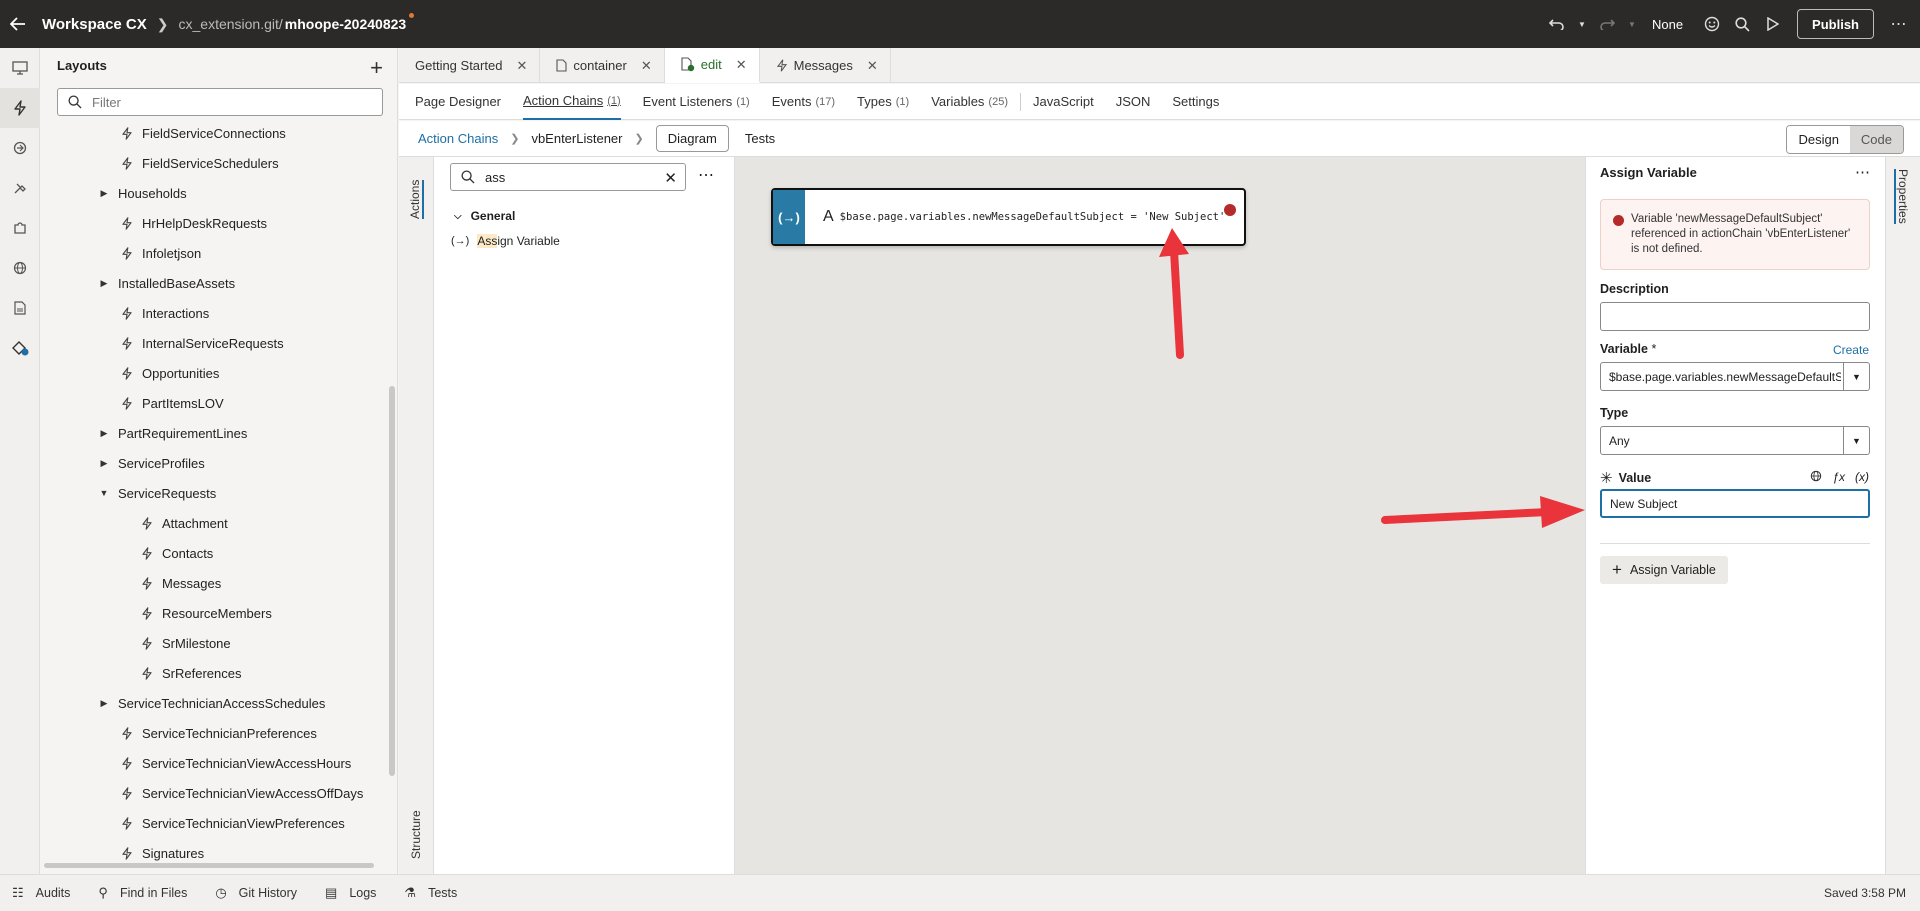  Describe the element at coordinates (209, 865) in the screenshot. I see `horizontal-scrollbar` at that location.